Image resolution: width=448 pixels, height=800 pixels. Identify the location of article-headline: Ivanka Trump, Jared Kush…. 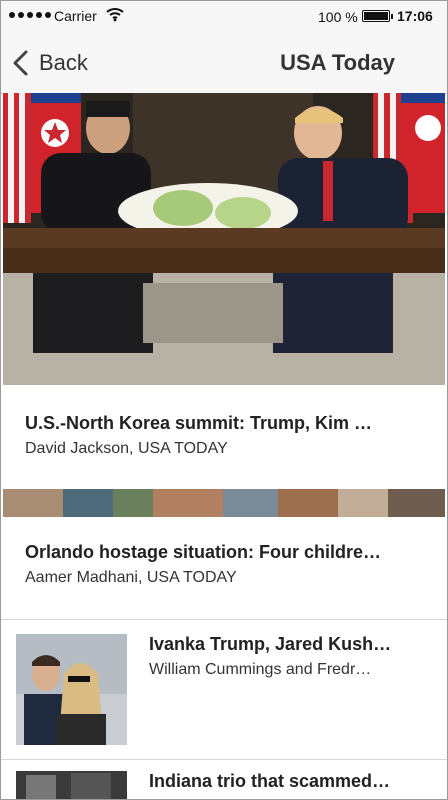
(270, 644).